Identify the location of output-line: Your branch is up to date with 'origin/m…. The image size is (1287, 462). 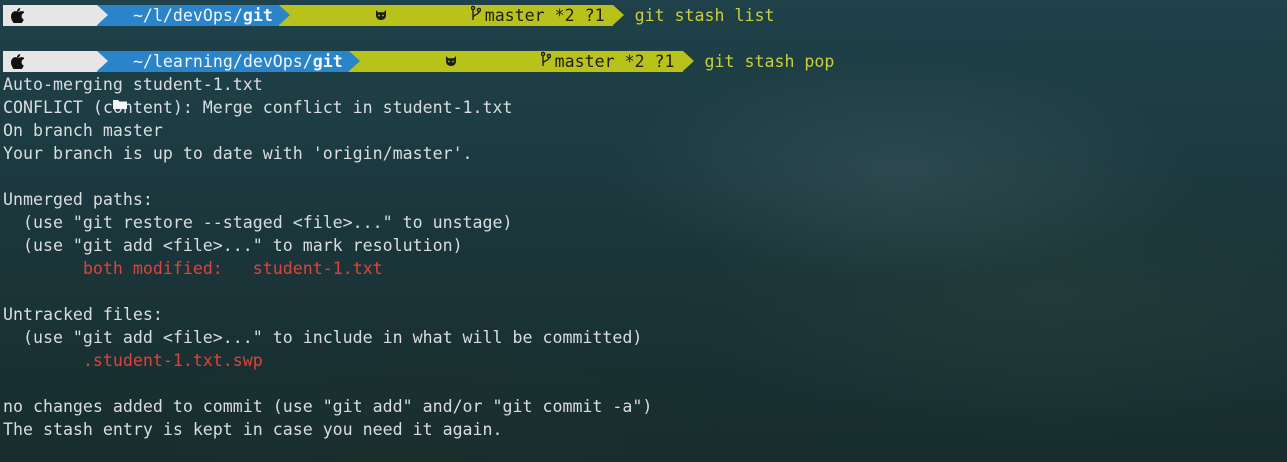
(238, 153).